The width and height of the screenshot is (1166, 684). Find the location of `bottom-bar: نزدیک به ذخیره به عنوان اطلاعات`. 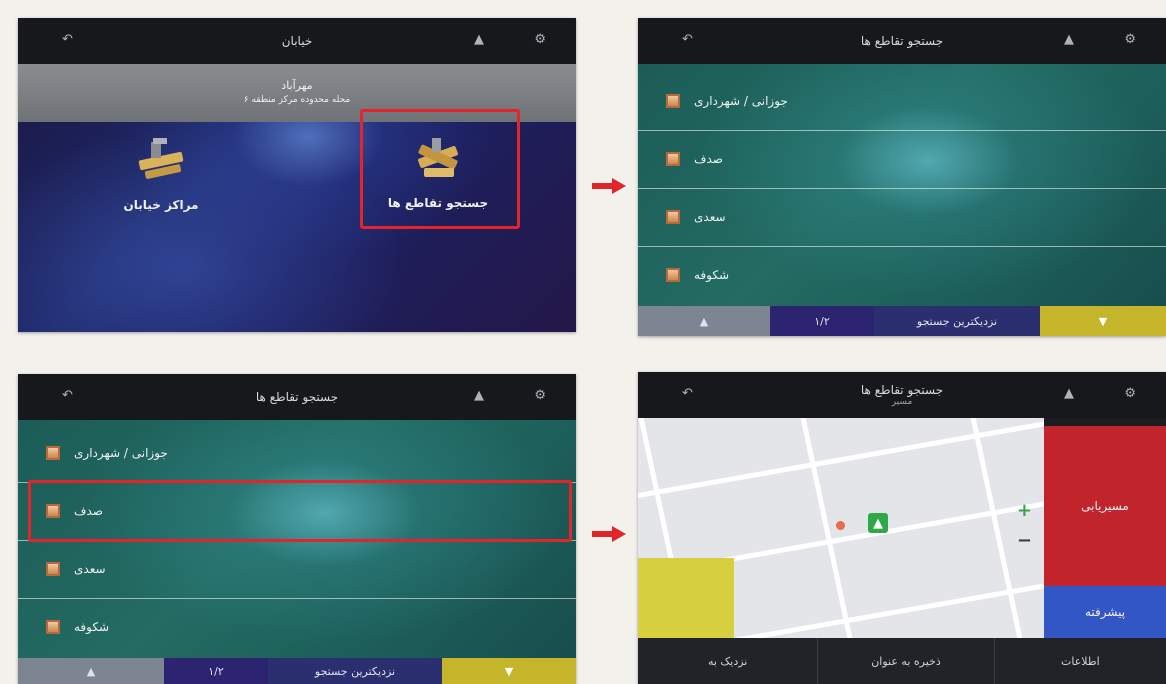

bottom-bar: نزدیک به ذخیره به عنوان اطلاعات is located at coordinates (902, 661).